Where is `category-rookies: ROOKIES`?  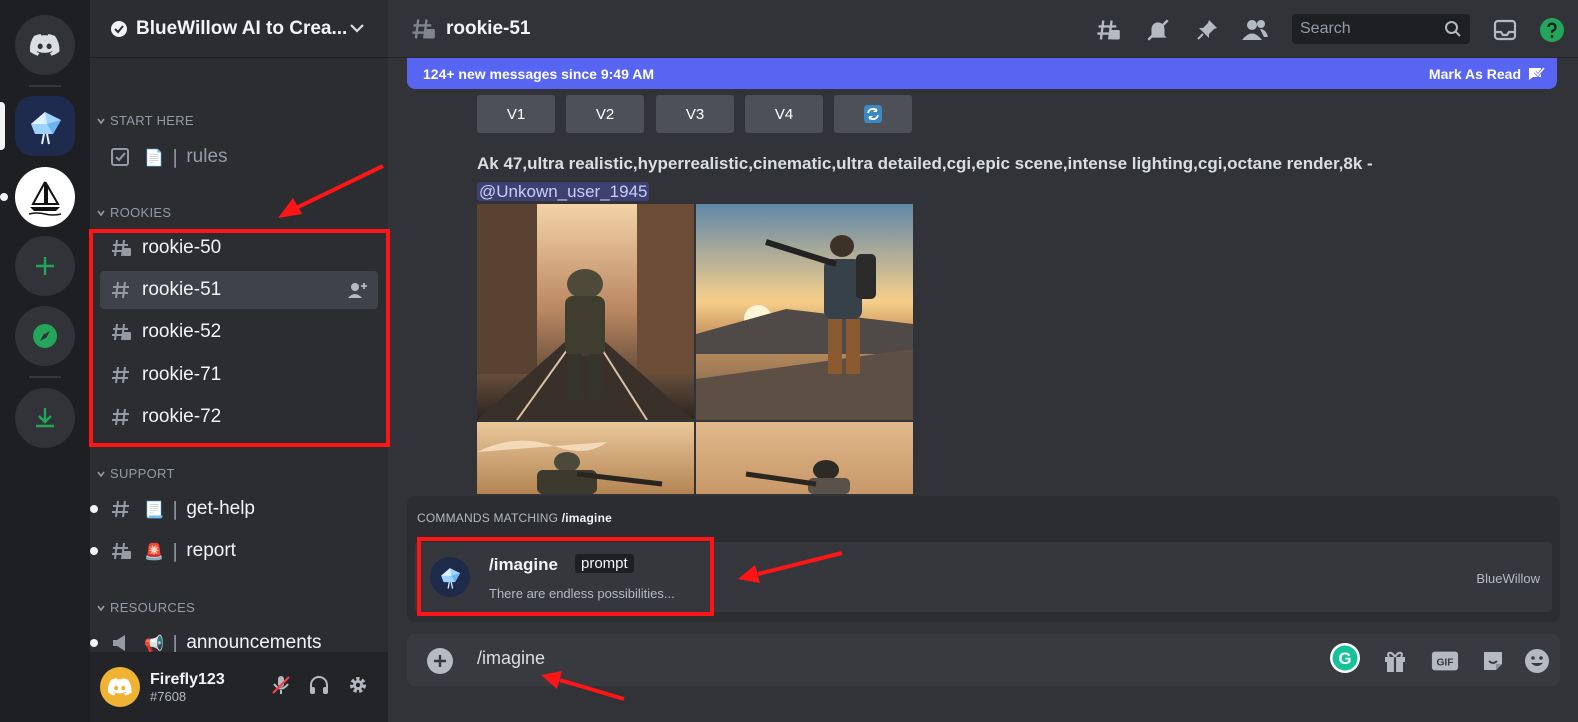
category-rookies: ROOKIES is located at coordinates (133, 212).